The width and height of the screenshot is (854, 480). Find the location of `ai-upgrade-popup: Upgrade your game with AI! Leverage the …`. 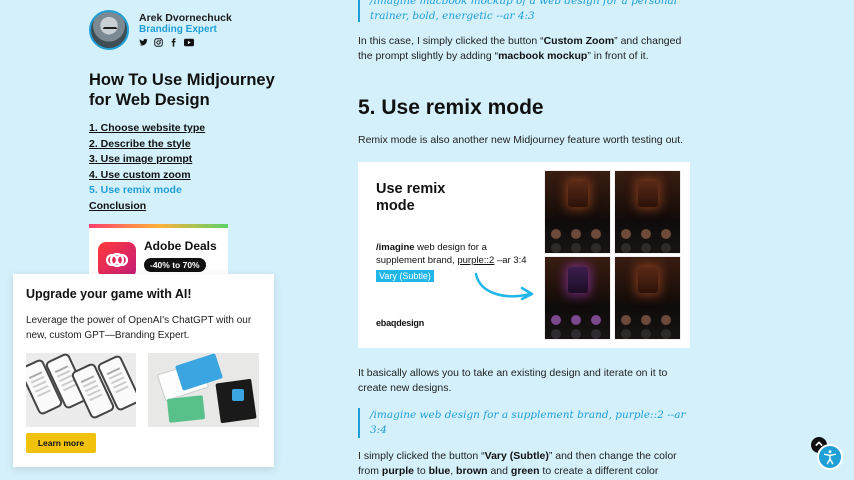

ai-upgrade-popup: Upgrade your game with AI! Leverage the … is located at coordinates (143, 370).